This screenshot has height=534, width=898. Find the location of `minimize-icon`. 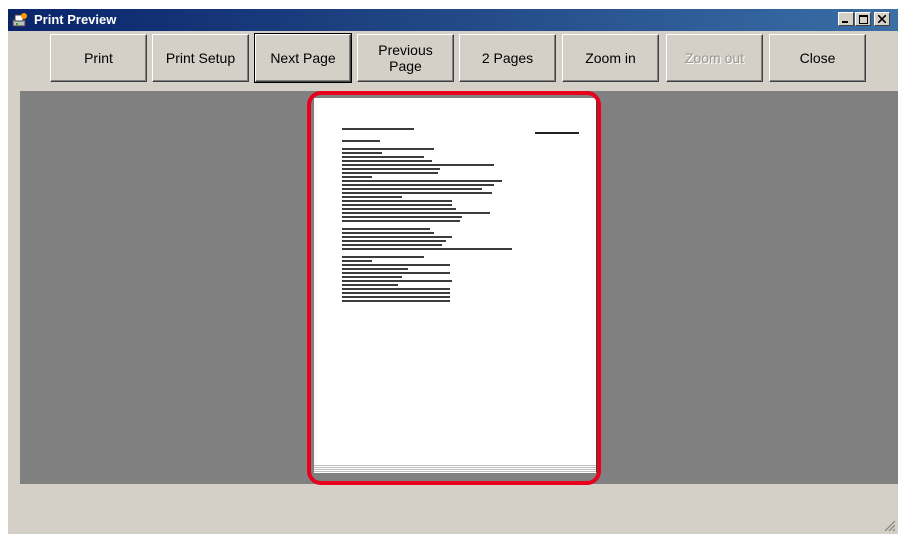

minimize-icon is located at coordinates (845, 22).